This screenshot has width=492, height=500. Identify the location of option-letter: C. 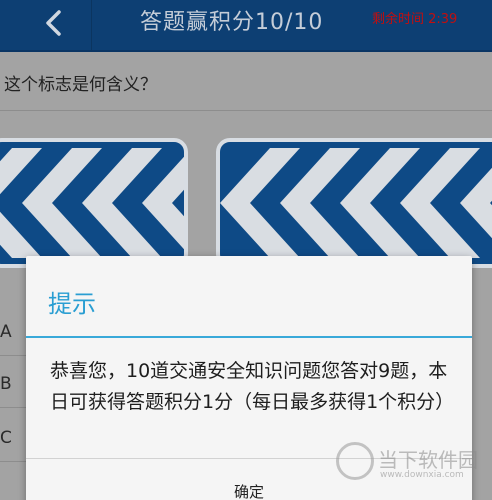
(6, 438).